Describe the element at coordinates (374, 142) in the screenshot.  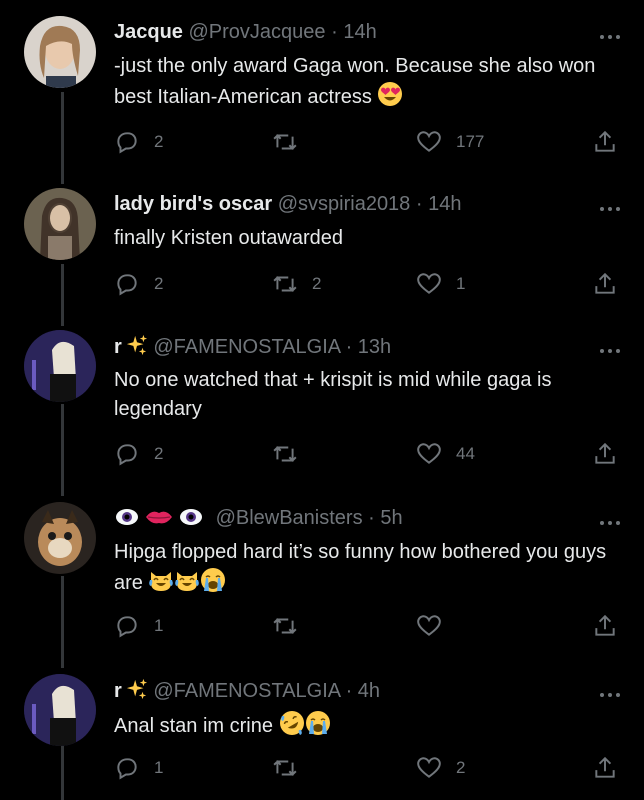
I see `tweet-actions: 2 177` at that location.